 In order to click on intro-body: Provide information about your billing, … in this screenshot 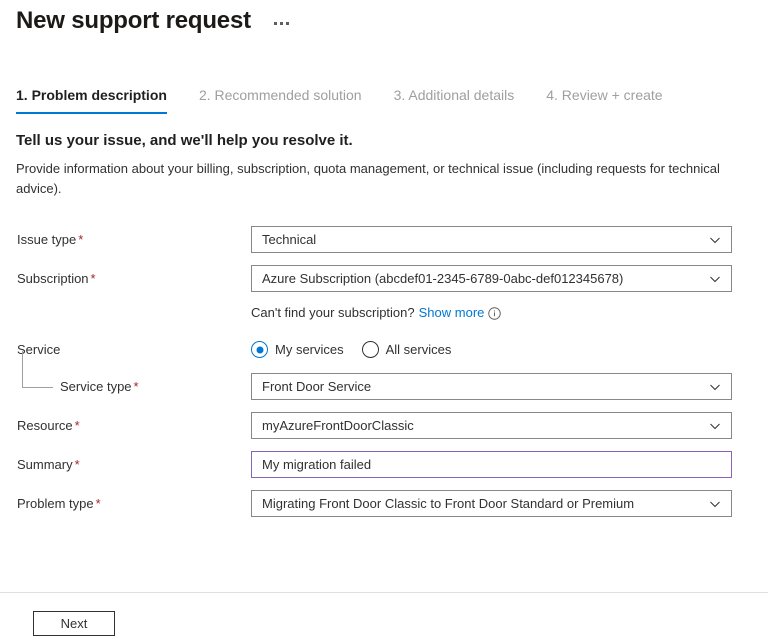, I will do `click(368, 178)`.